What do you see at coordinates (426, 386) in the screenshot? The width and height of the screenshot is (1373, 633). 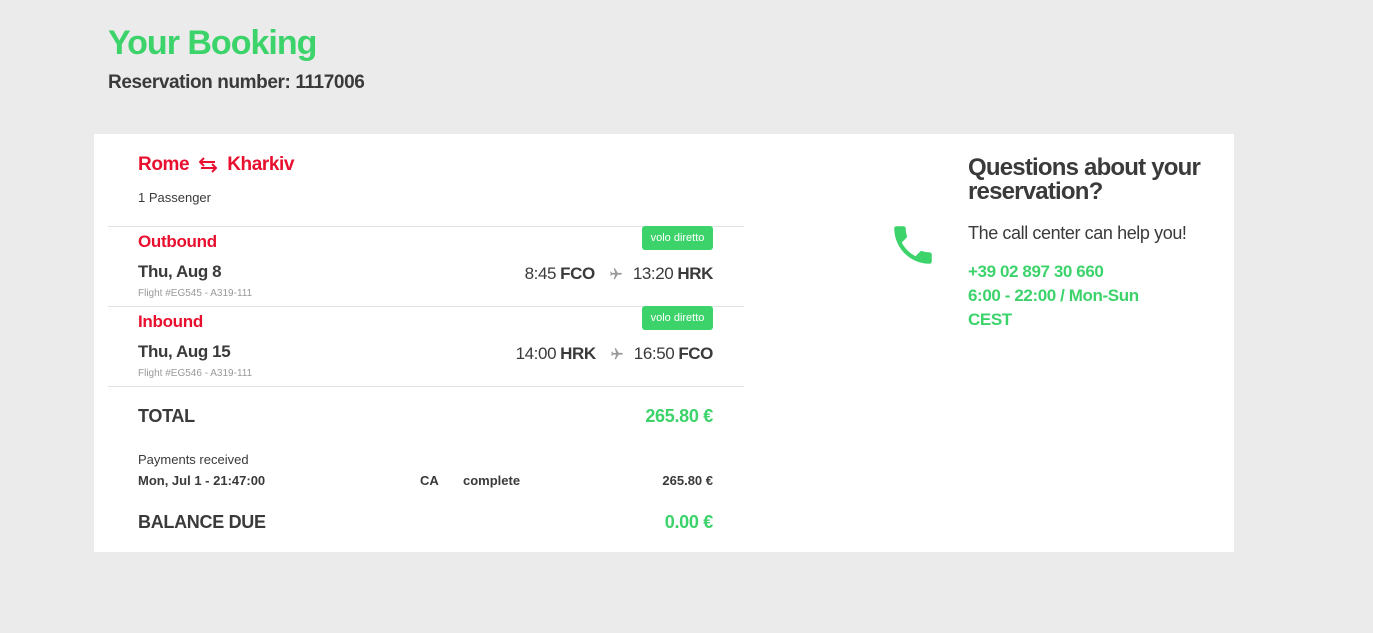 I see `divider` at bounding box center [426, 386].